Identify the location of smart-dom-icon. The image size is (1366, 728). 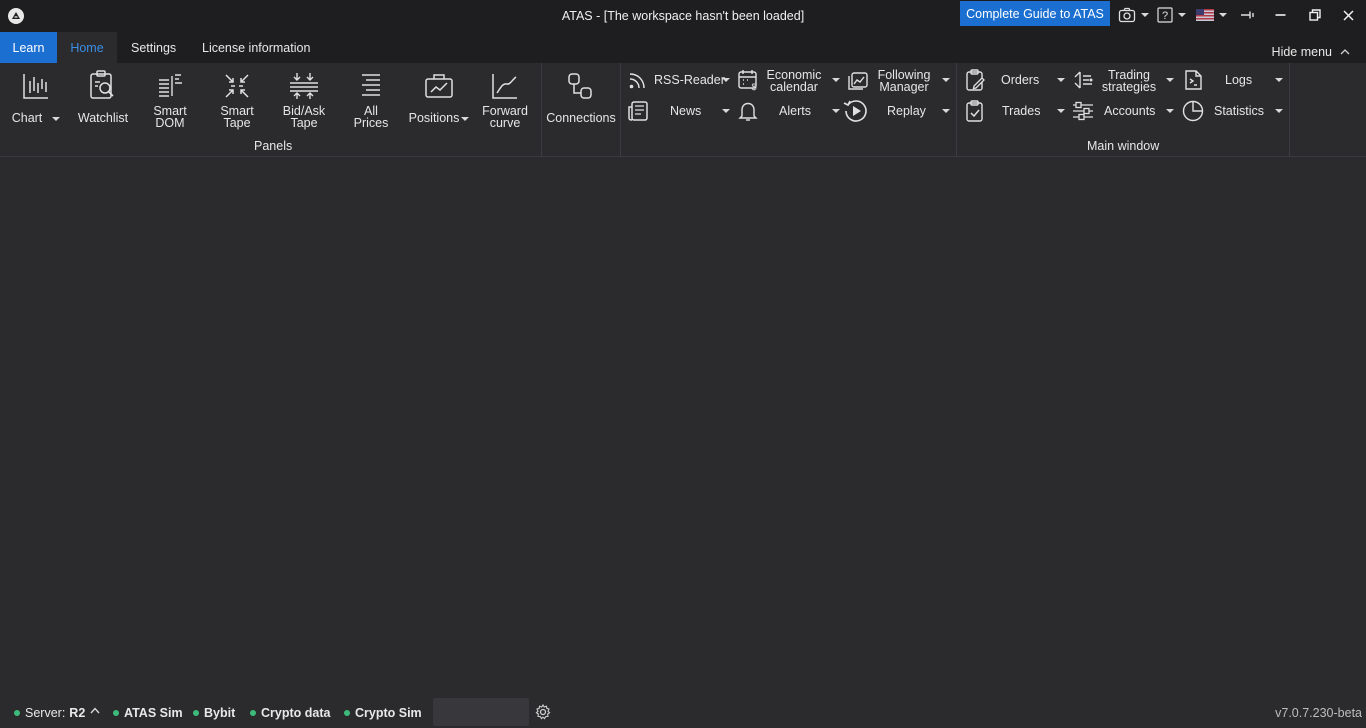
(170, 84).